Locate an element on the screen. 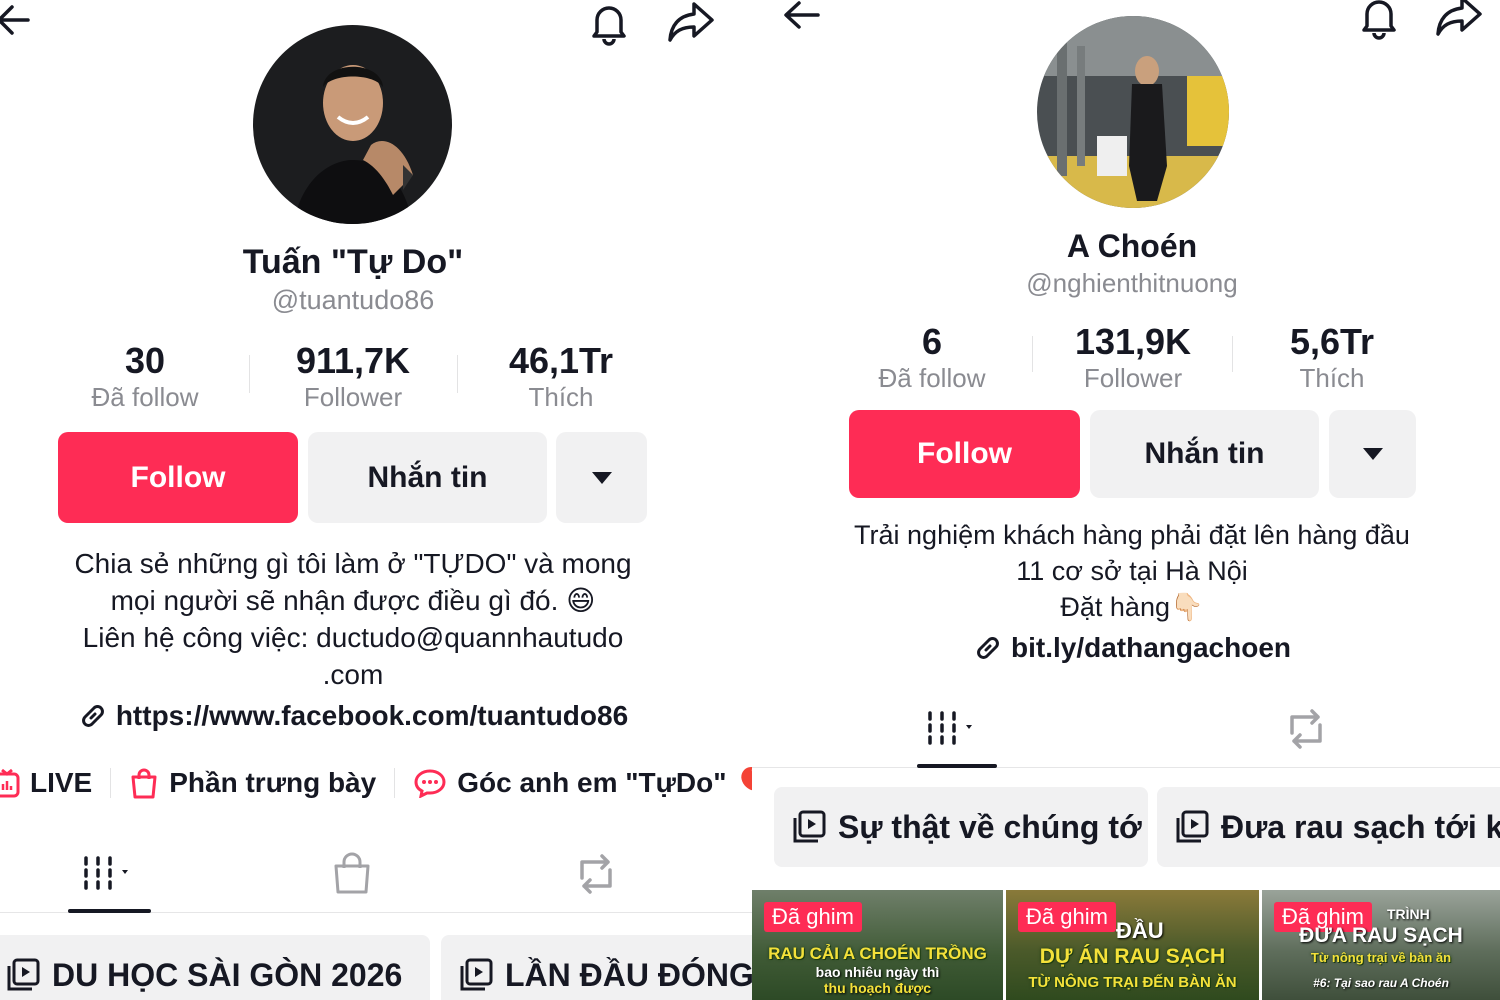 This screenshot has height=1000, width=1500. stat-likes: 46,1Tr Thích is located at coordinates (561, 377).